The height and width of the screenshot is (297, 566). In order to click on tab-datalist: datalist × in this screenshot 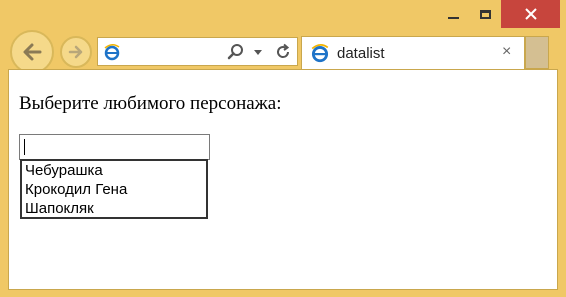, I will do `click(413, 52)`.